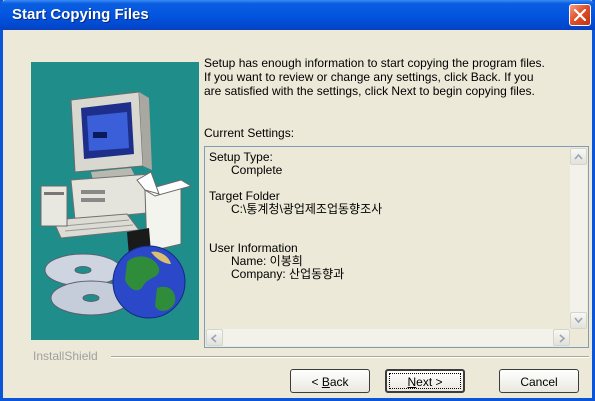  Describe the element at coordinates (307, 209) in the screenshot. I see `target-folder-value: C:\통계청\광업제조업동향조사` at that location.